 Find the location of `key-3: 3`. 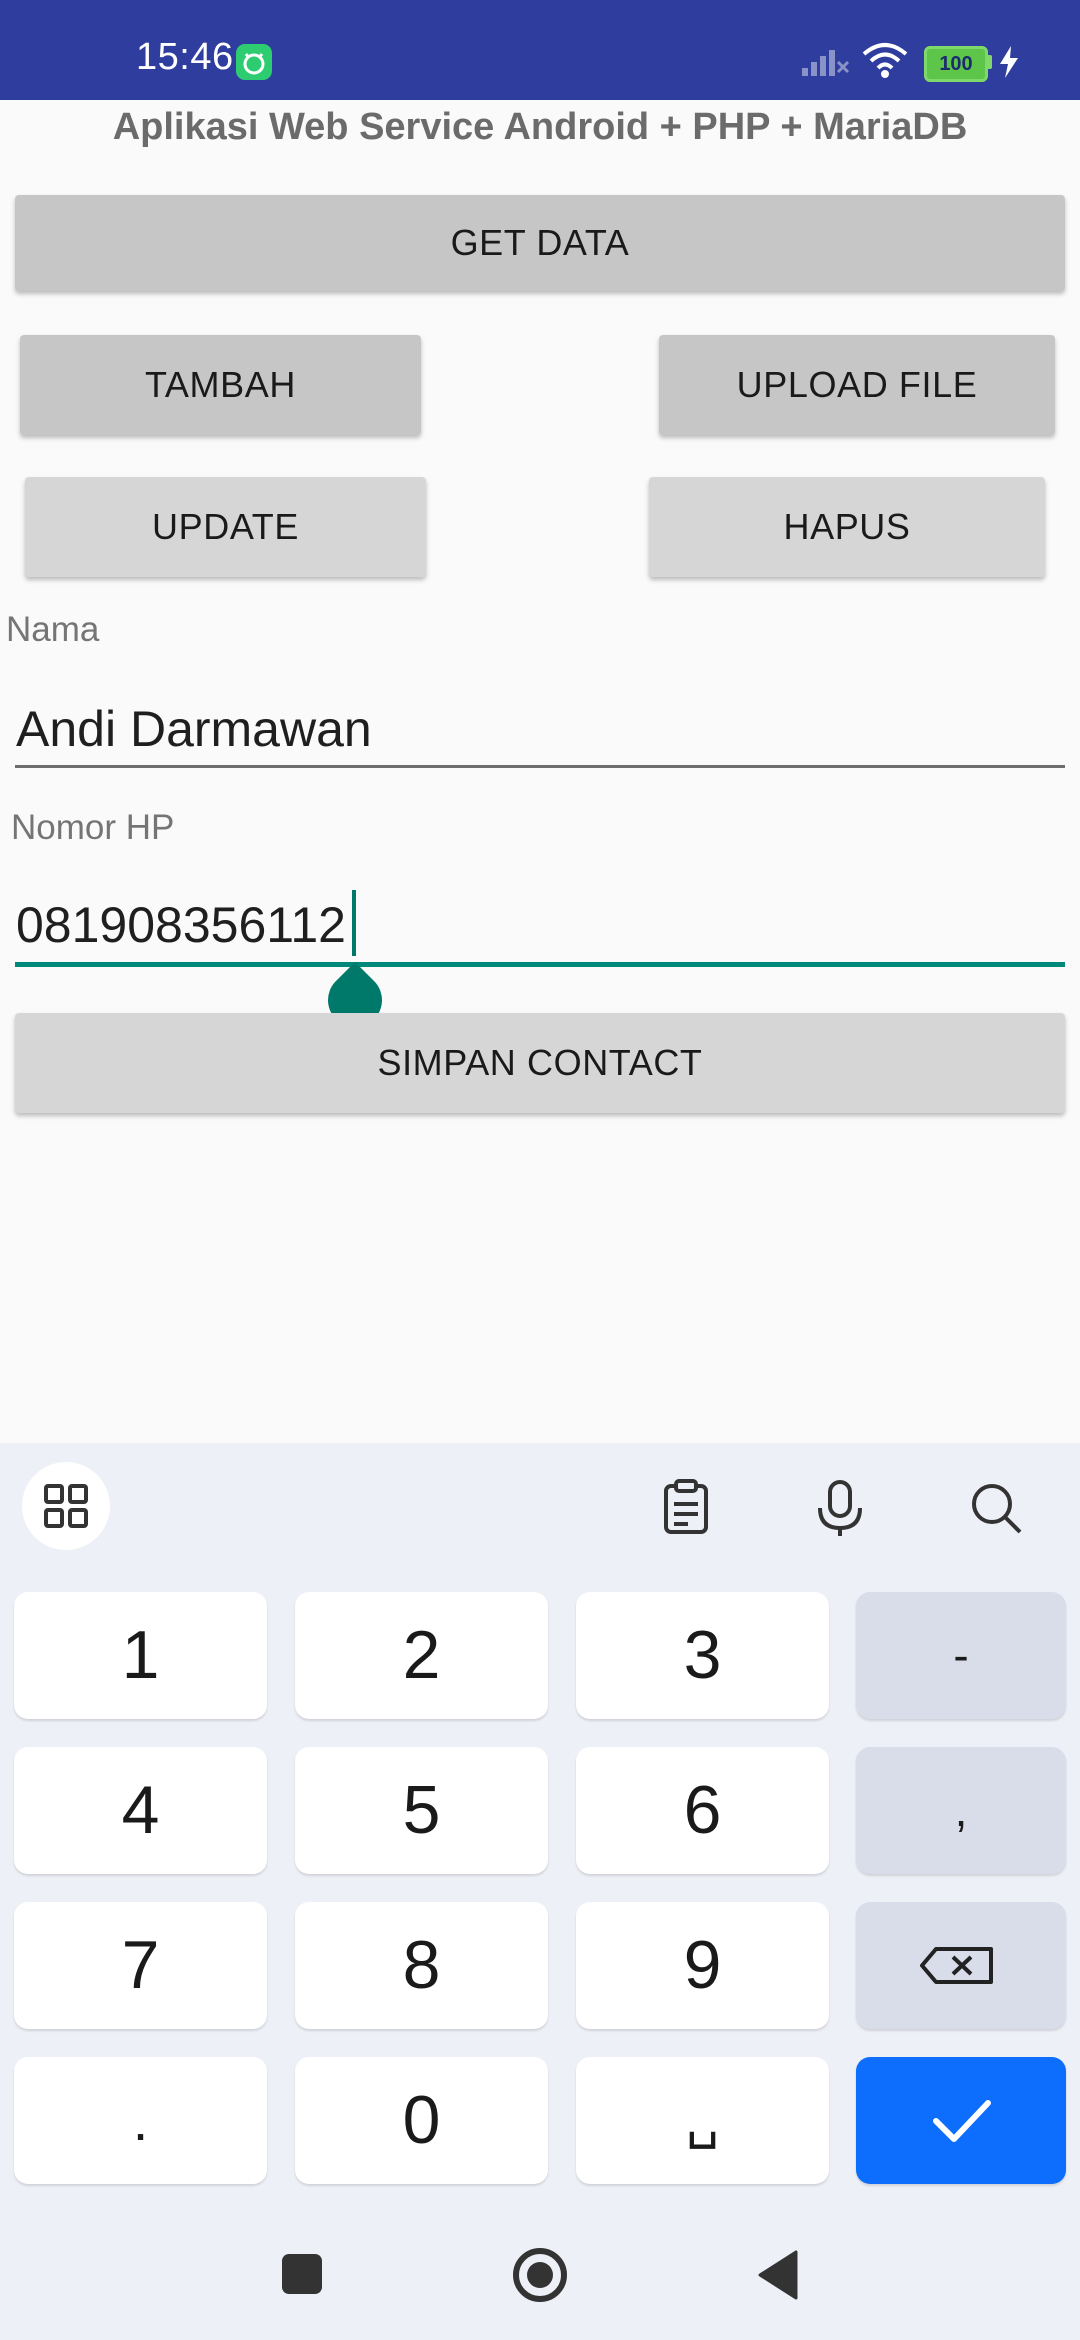

key-3: 3 is located at coordinates (702, 1655).